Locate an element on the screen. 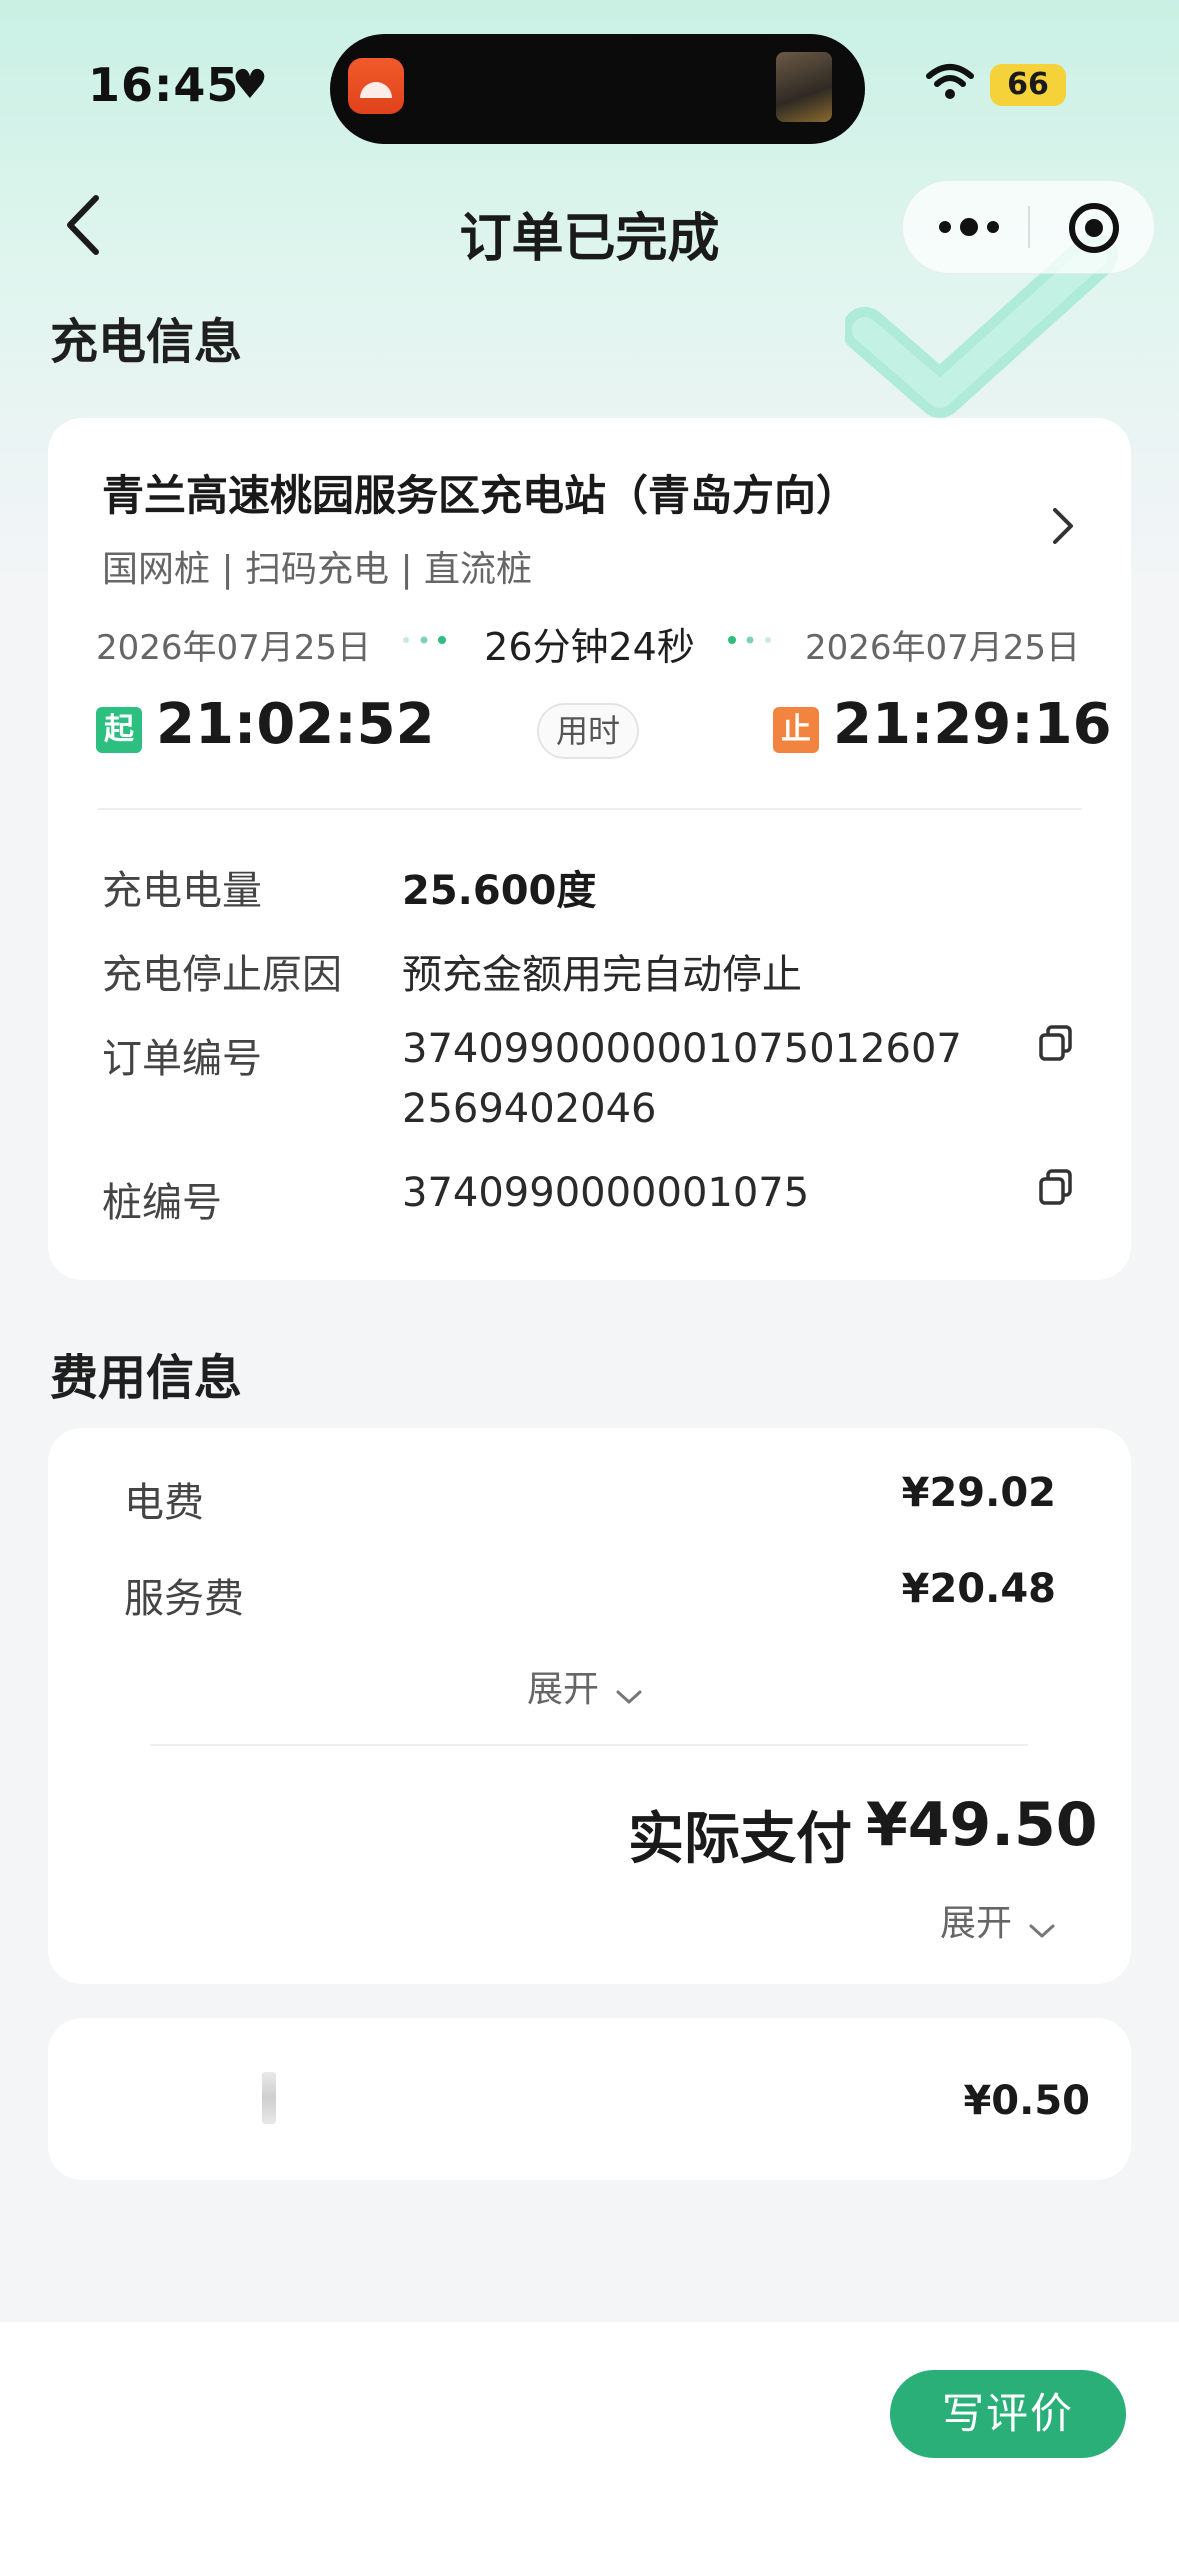 The width and height of the screenshot is (1179, 2556). pile-number-value: 3740990000001075 is located at coordinates (606, 1193).